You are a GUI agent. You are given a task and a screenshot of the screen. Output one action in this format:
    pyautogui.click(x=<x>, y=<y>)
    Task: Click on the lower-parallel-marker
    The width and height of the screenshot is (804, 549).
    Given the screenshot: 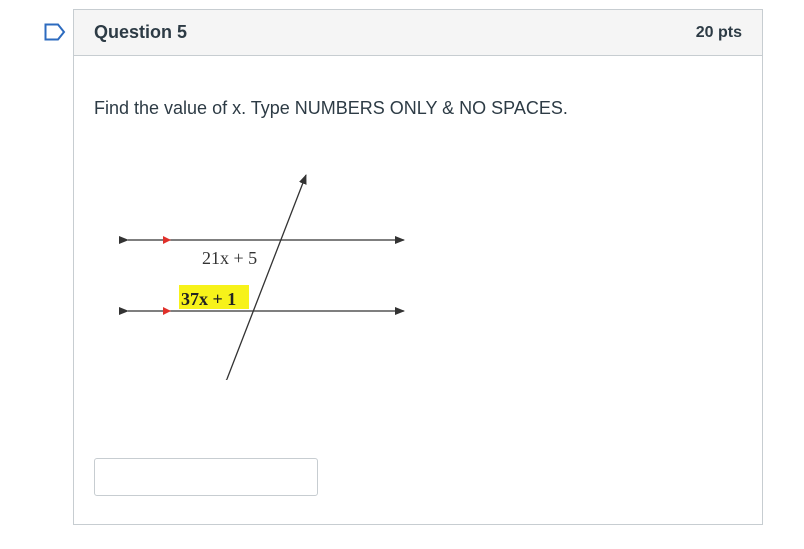 What is the action you would take?
    pyautogui.click(x=167, y=311)
    